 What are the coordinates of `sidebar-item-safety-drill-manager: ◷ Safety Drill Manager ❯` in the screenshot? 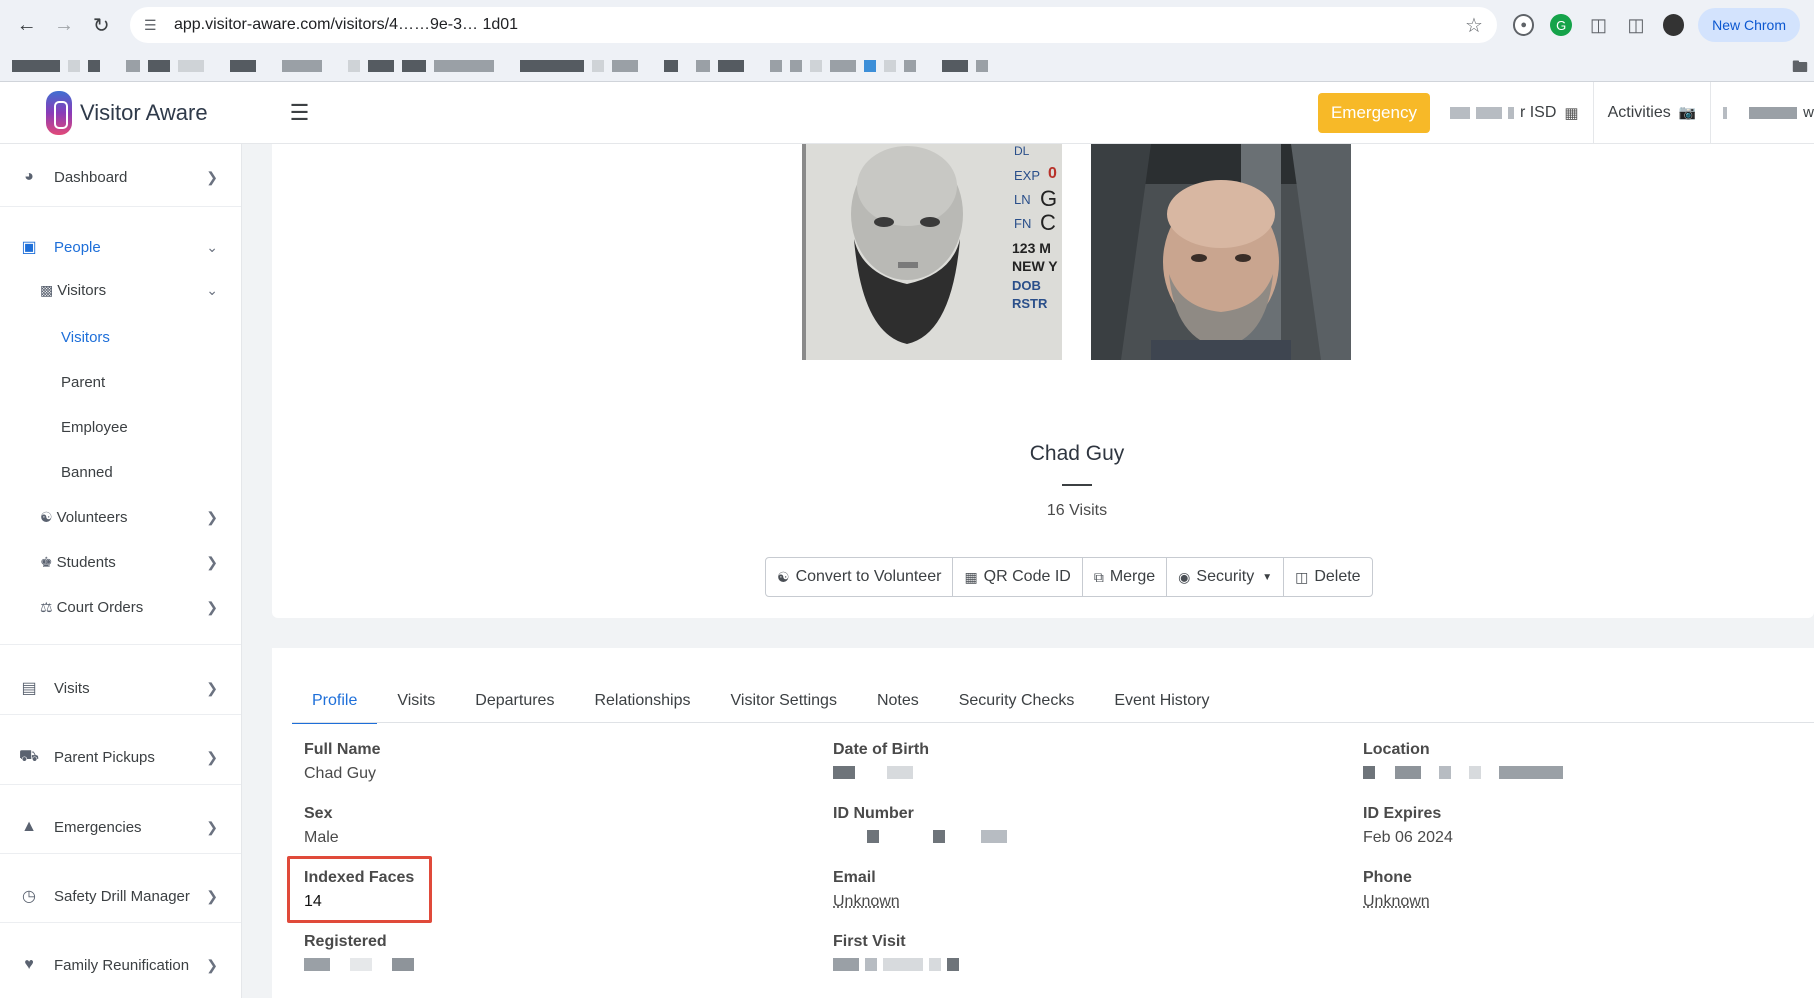 It's located at (120, 896).